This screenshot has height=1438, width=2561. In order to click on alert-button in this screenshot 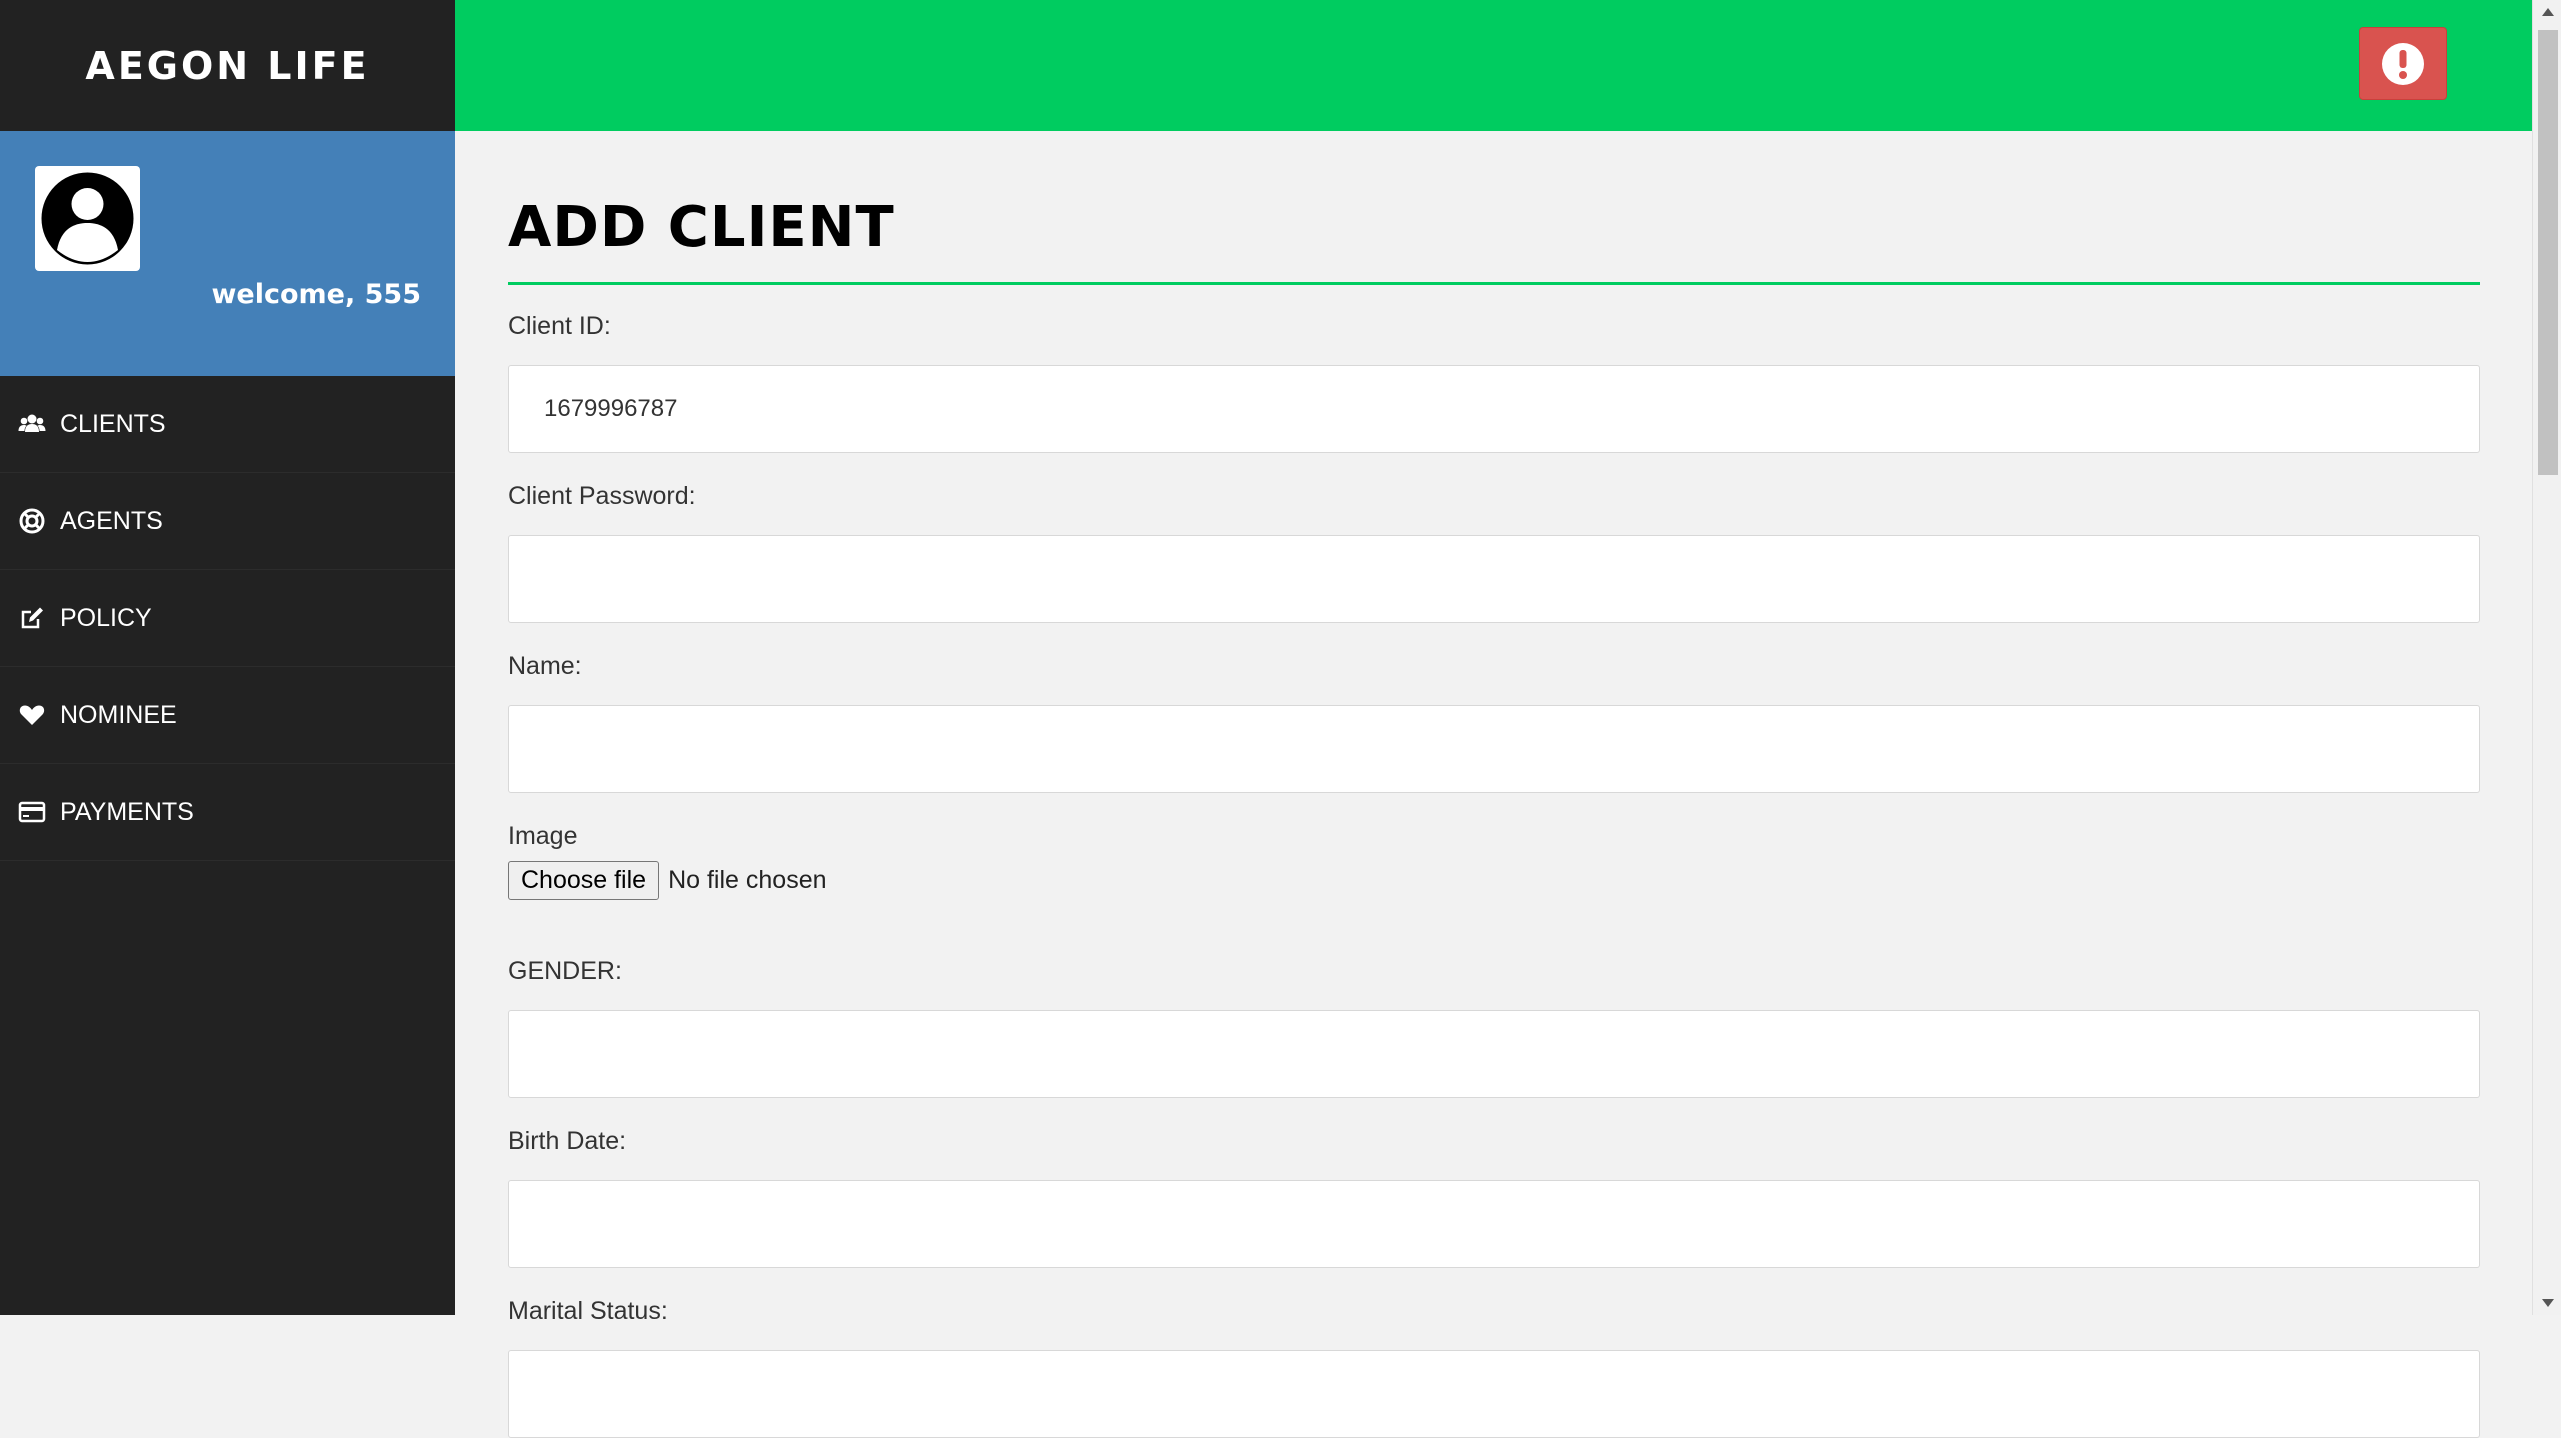, I will do `click(2403, 63)`.